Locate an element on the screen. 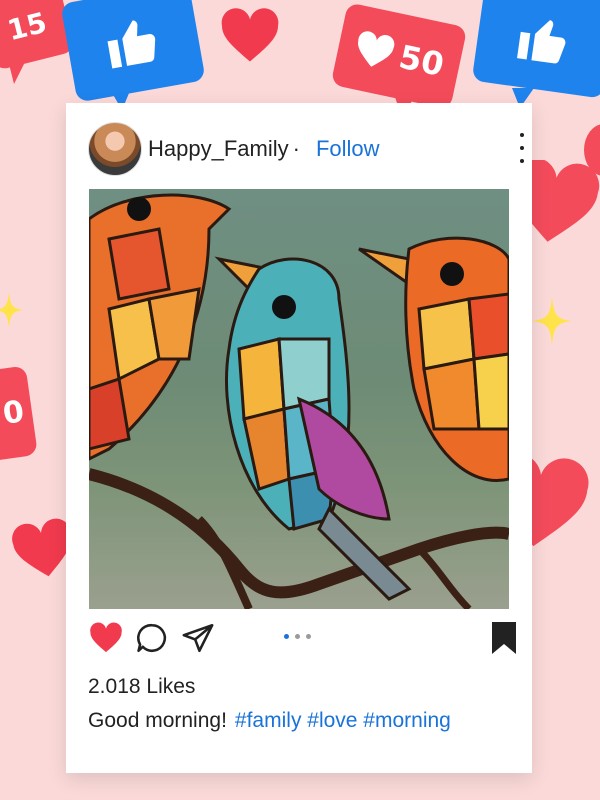  post-actions is located at coordinates (303, 638).